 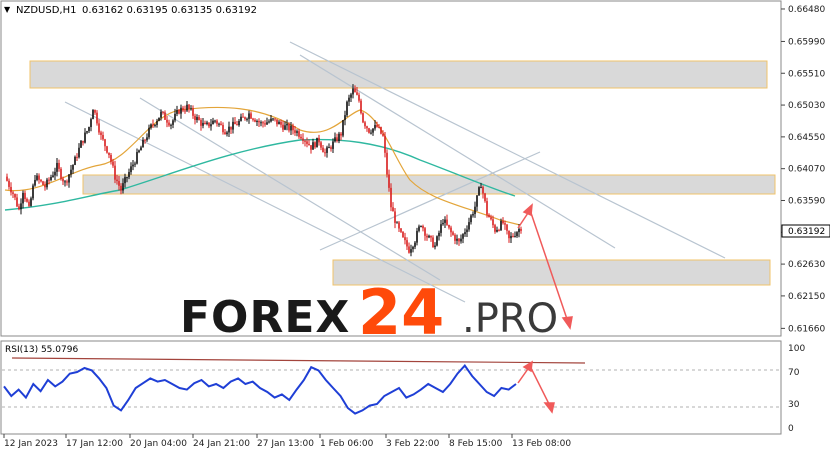 I want to click on time-axis-label: 13 Feb 08:00, so click(x=541, y=444).